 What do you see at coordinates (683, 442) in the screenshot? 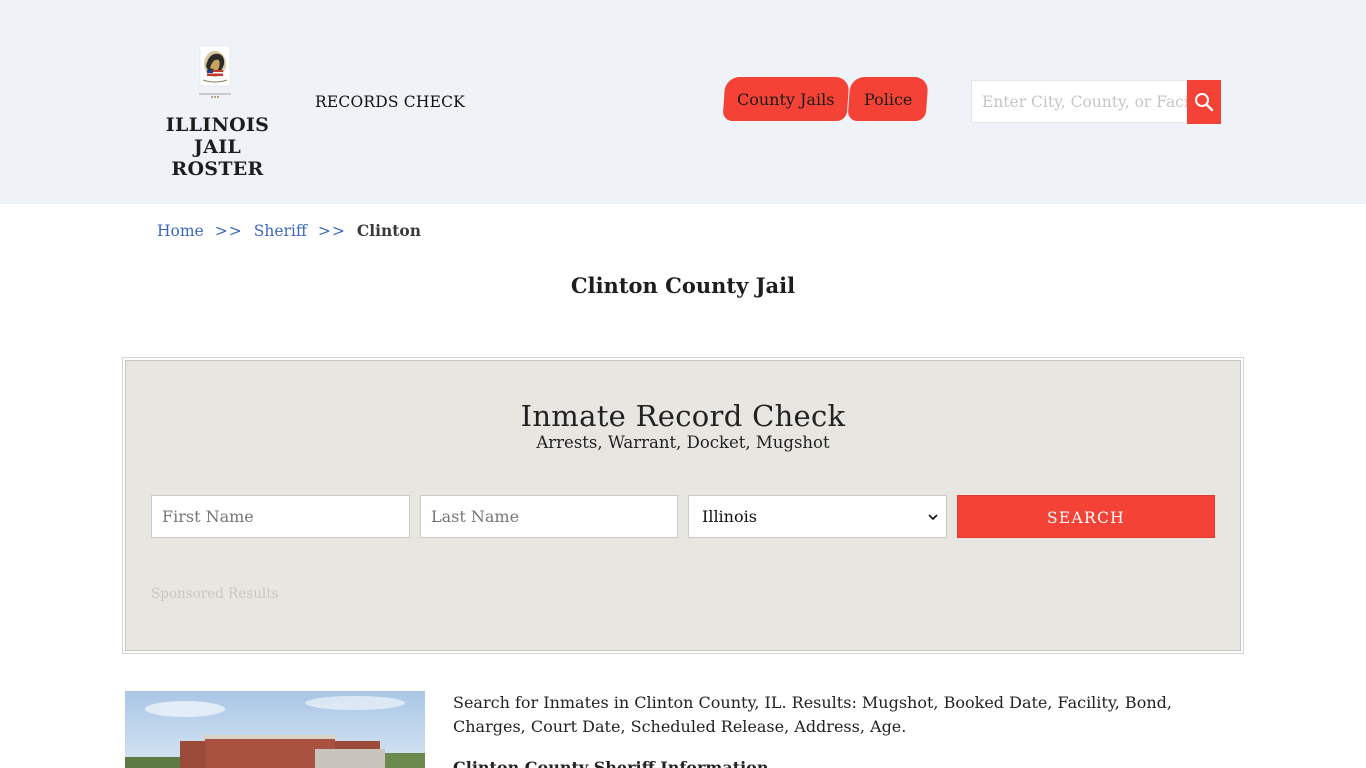
I see `record-check-subtitle: Arrests, Warrant, Docket, Mugshot` at bounding box center [683, 442].